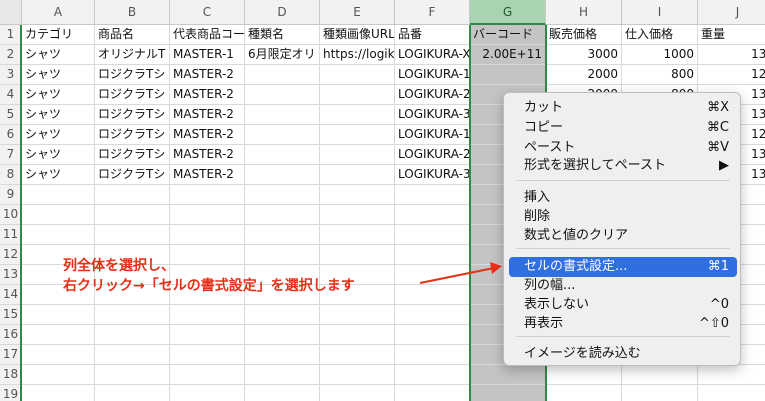 This screenshot has width=765, height=401. I want to click on cell-c17, so click(207, 355).